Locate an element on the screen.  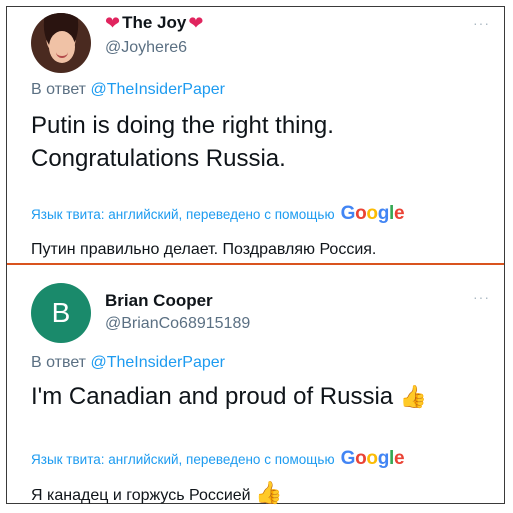
display-name: ❤ The Joy ❤ is located at coordinates (154, 23).